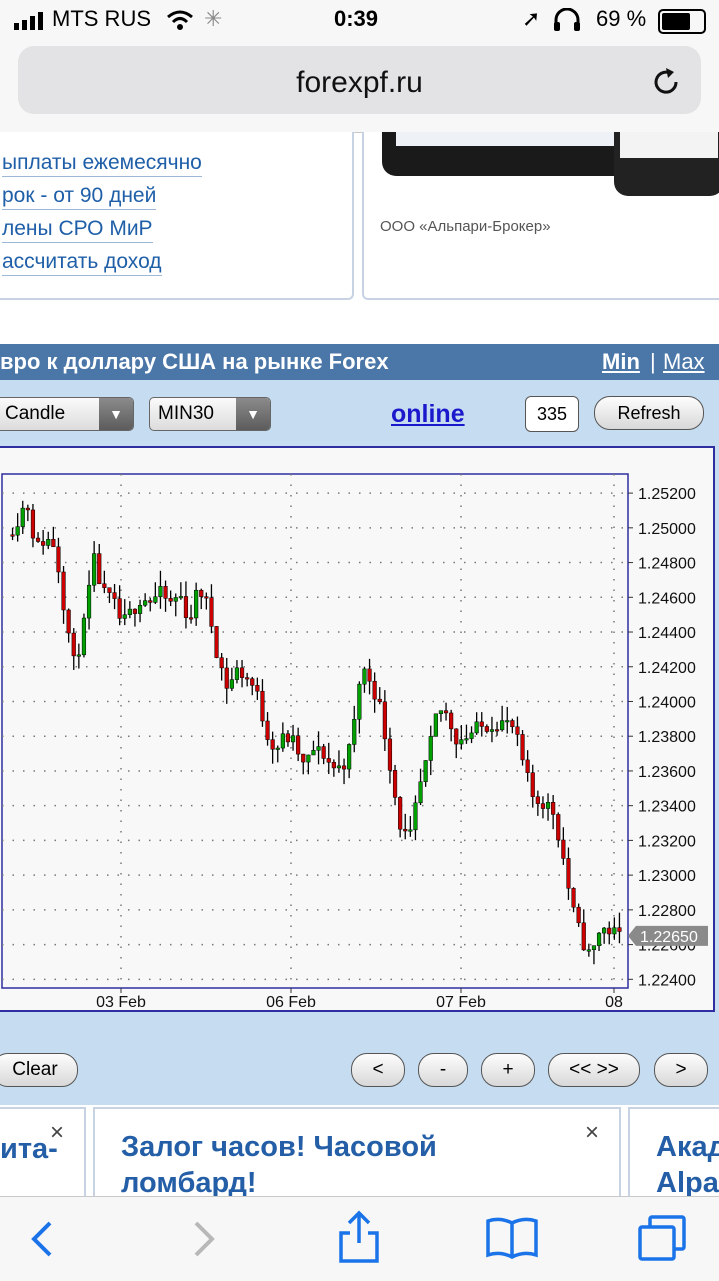 This screenshot has height=1281, width=719. I want to click on ad-card-watch-pawn: Залог часов! Часовой ломбард! ×, so click(357, 1154).